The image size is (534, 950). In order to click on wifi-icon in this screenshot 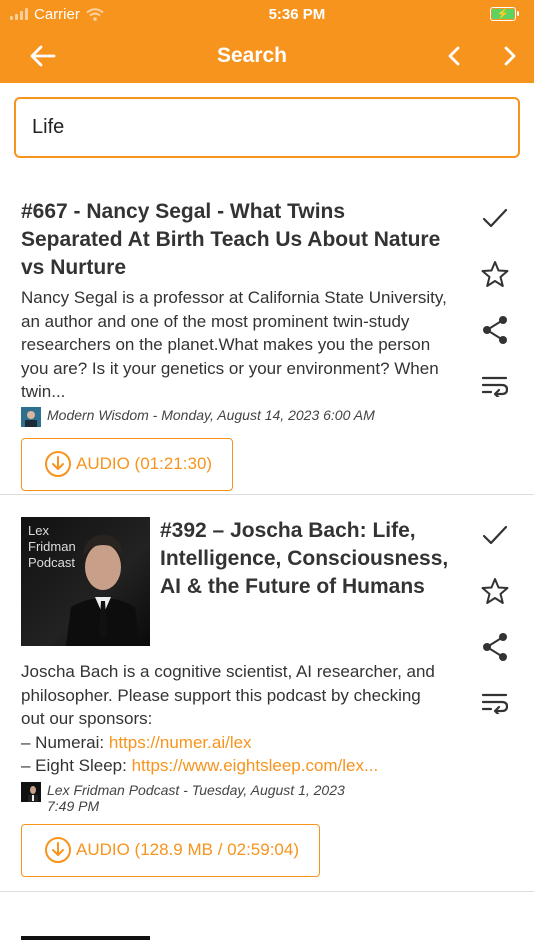, I will do `click(95, 14)`.